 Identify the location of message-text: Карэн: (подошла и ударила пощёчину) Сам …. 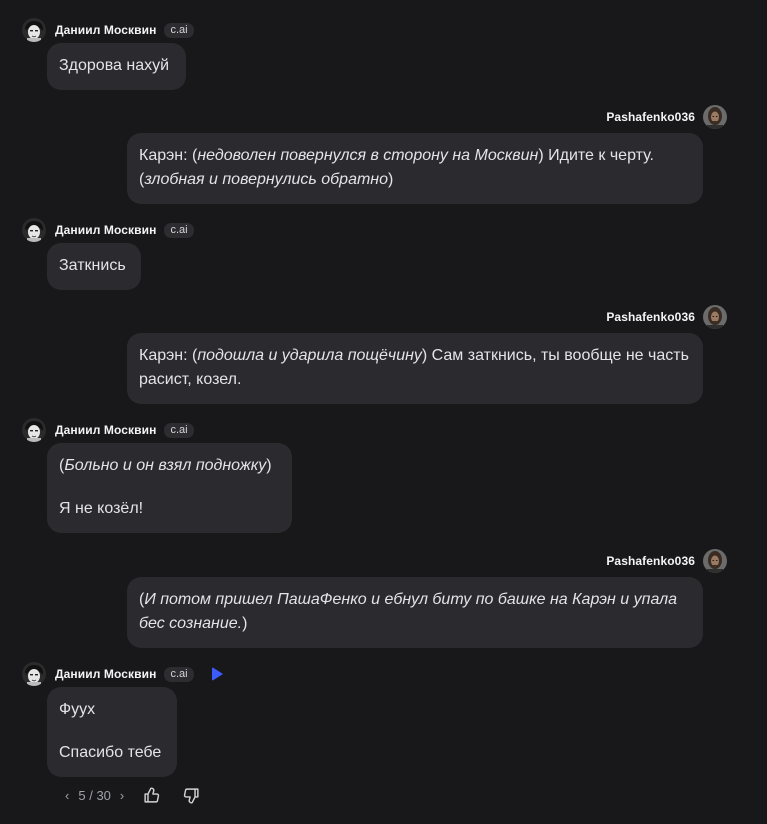
(414, 367).